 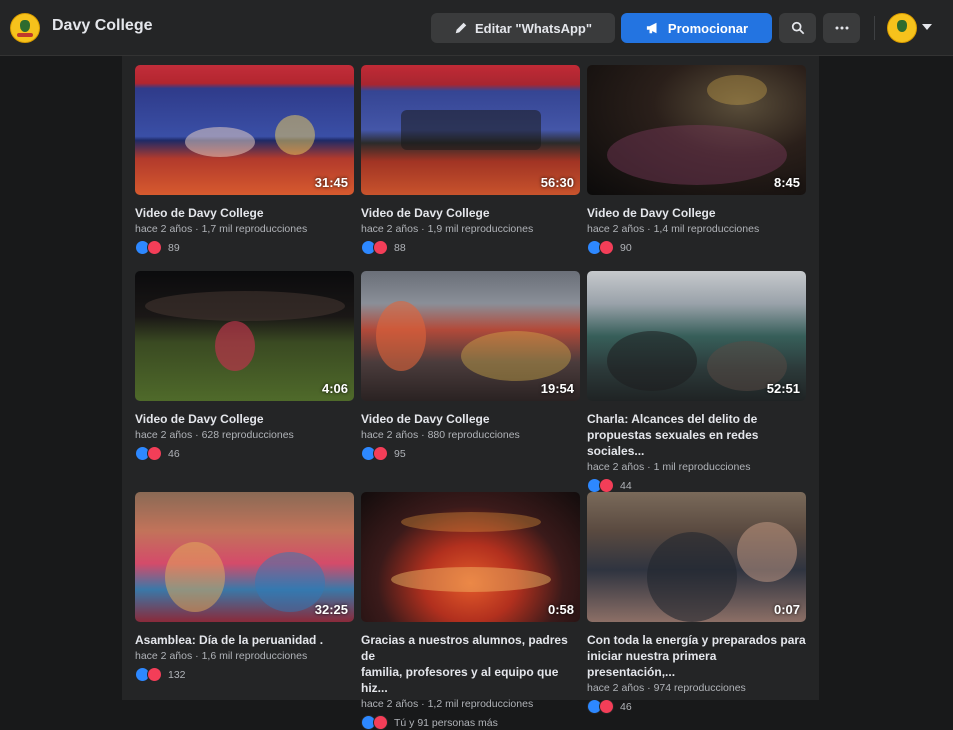 I want to click on video-meta: hace 2 años · 1,9 mil reproducciones, so click(x=447, y=229).